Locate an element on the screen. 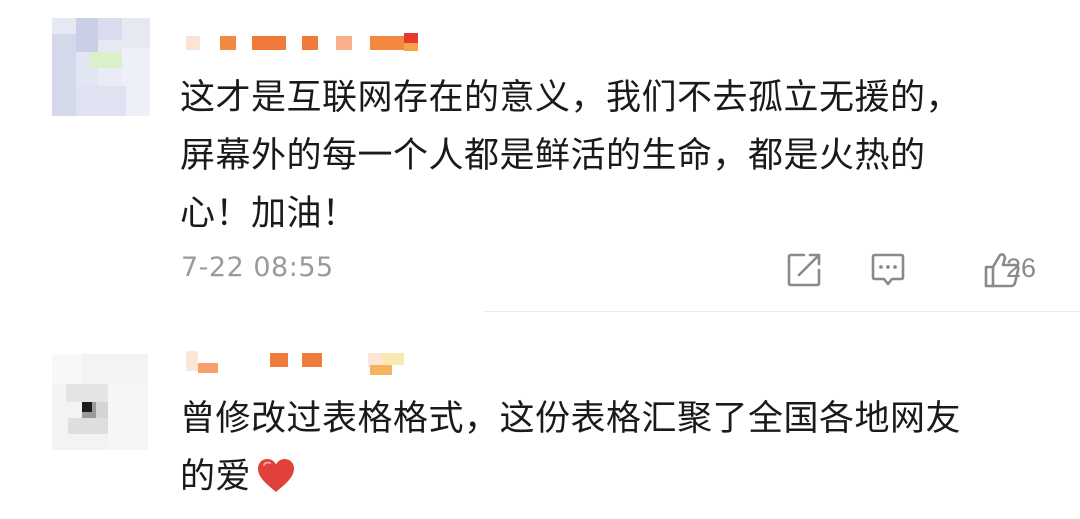  like-button: 26 is located at coordinates (1002, 270).